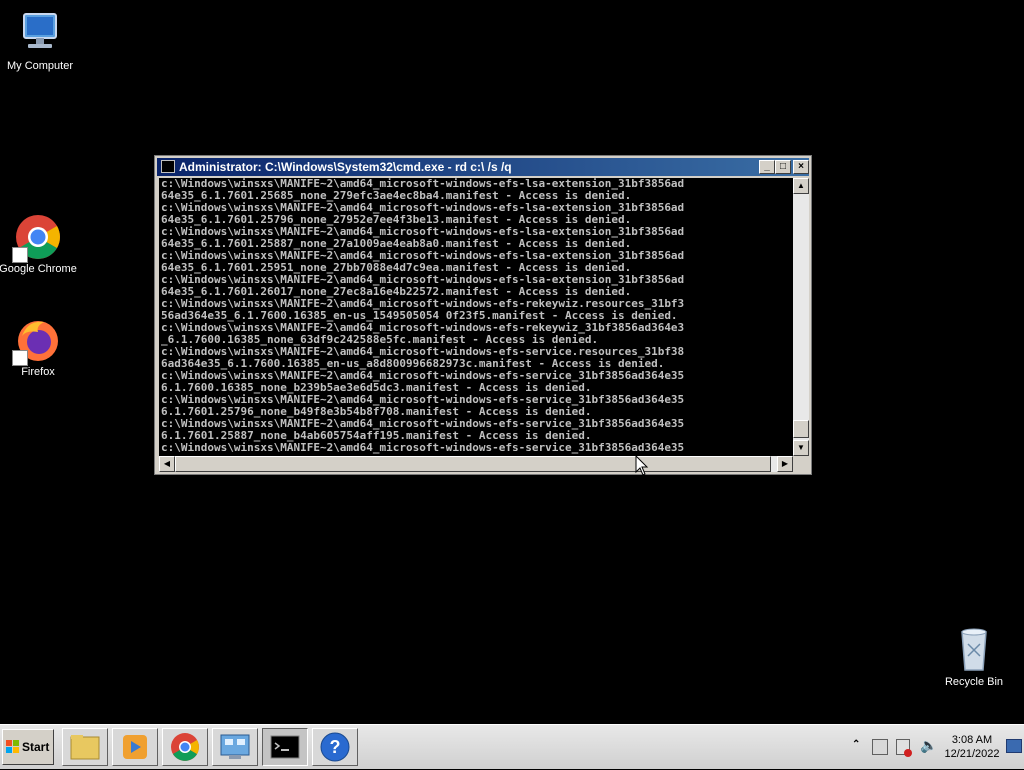 The width and height of the screenshot is (1024, 770). I want to click on desktop-icon-label: Recycle Bin, so click(974, 682).